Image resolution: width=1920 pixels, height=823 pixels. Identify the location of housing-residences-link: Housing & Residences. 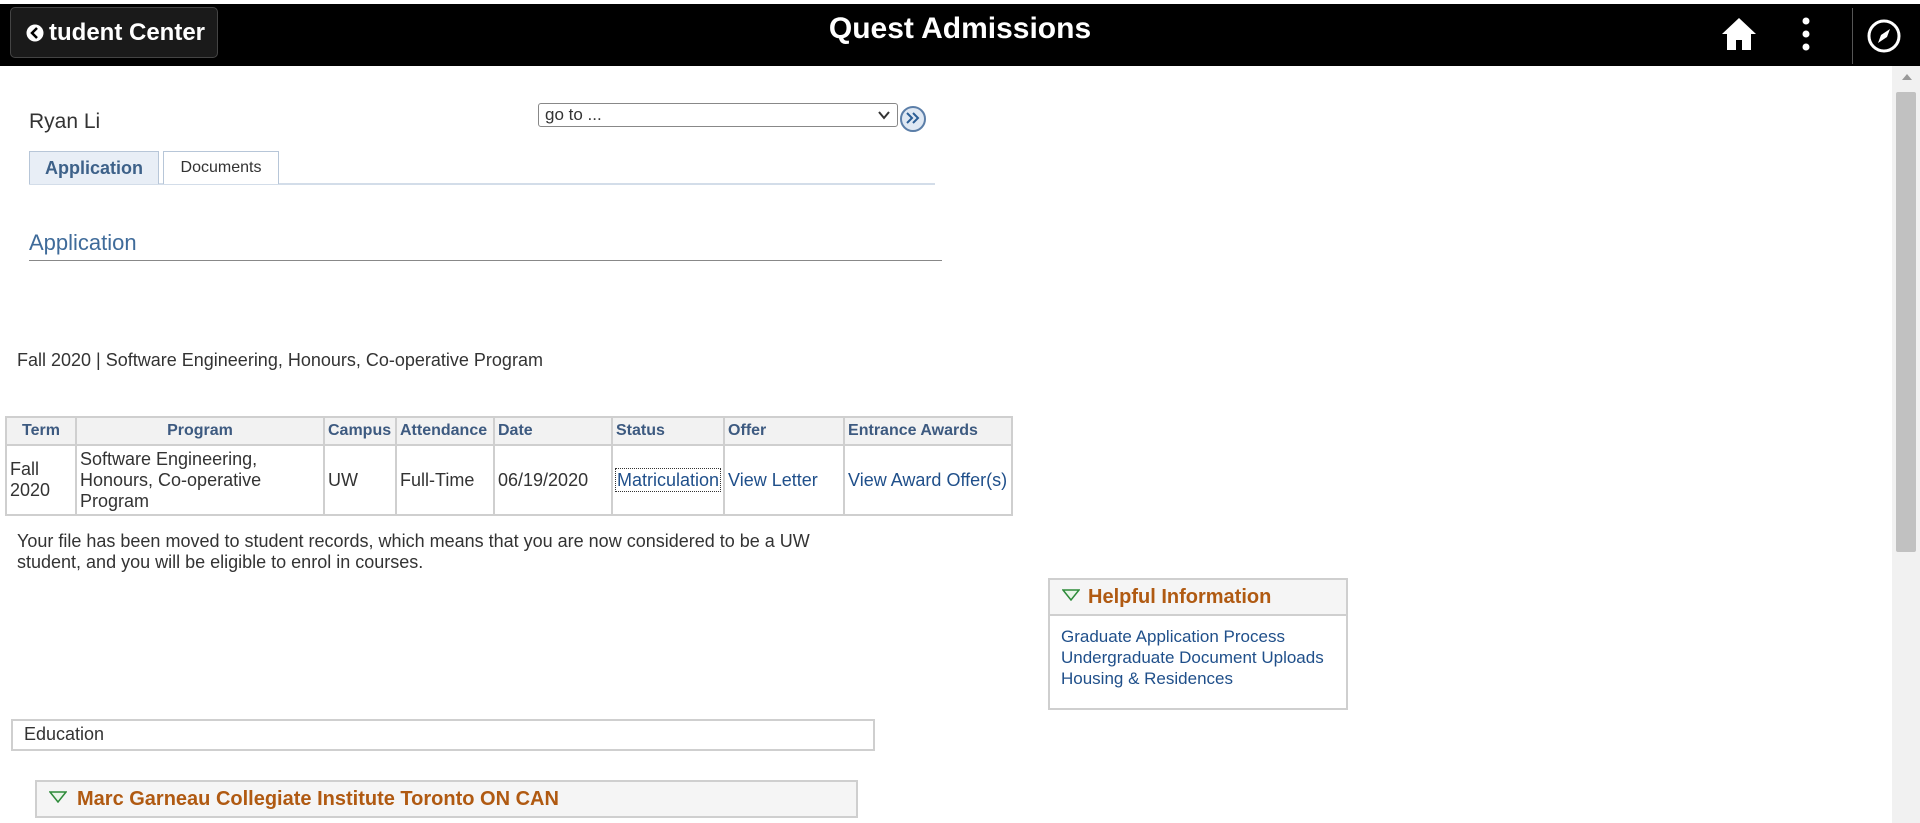
(1203, 678).